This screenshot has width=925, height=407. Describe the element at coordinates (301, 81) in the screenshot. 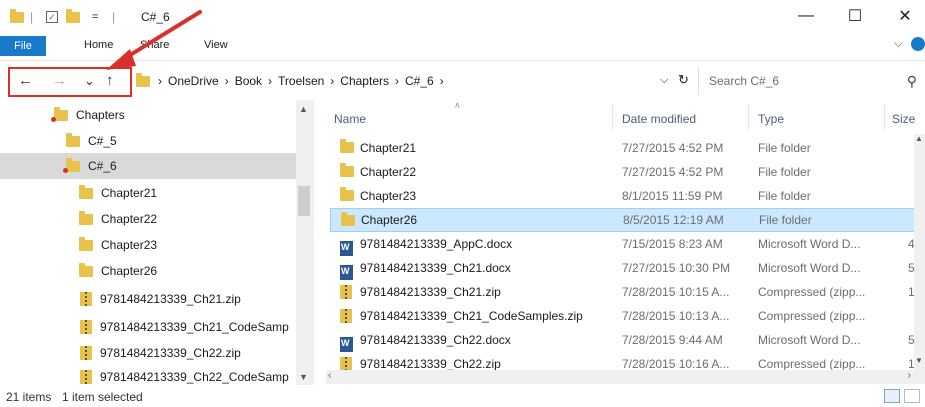

I see `breadcrumb-troelsen: Troelsen` at that location.